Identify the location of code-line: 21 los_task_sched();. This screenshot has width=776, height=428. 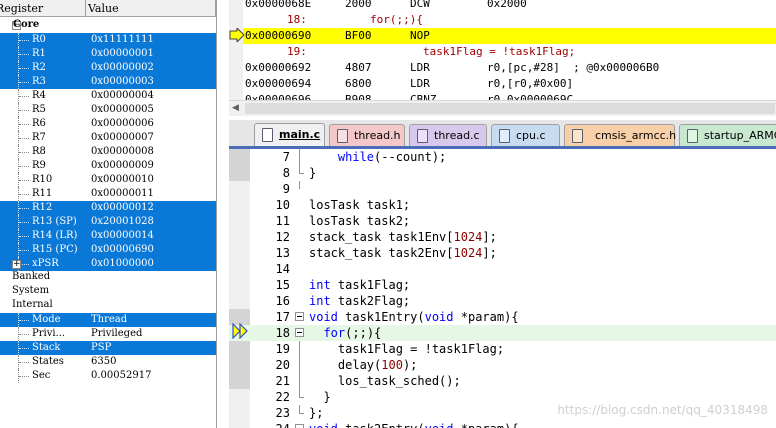
(502, 381).